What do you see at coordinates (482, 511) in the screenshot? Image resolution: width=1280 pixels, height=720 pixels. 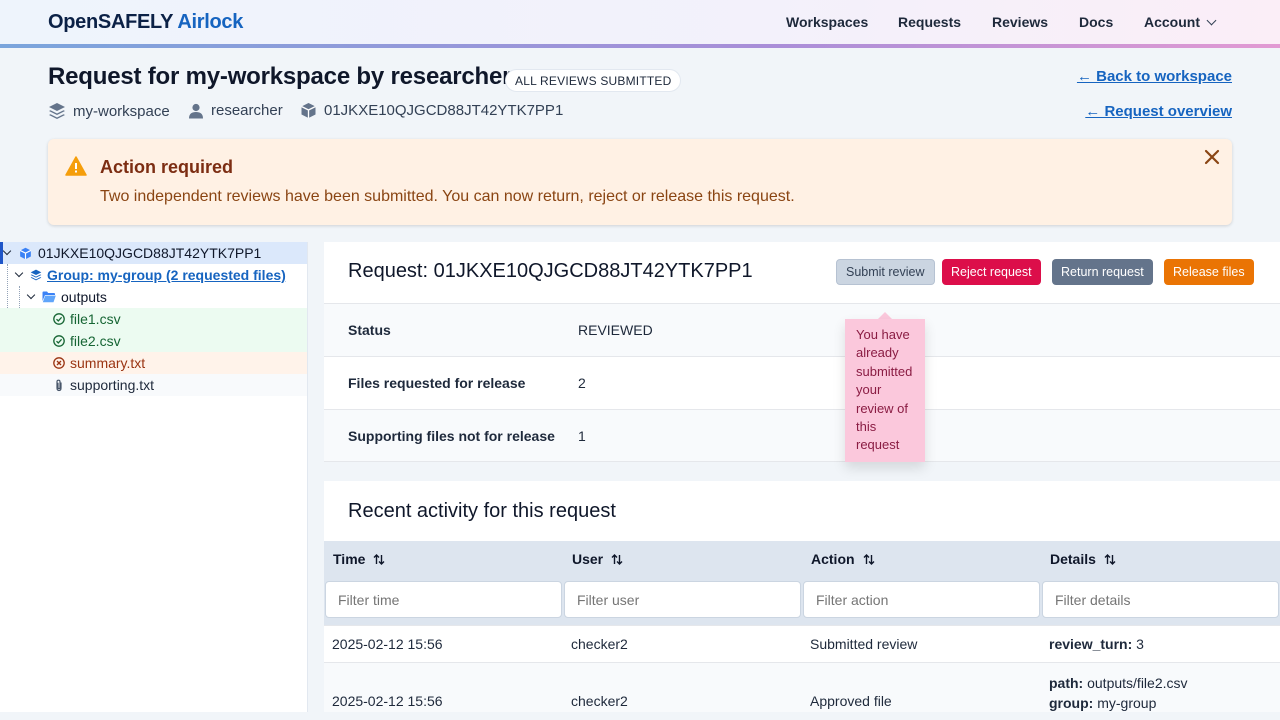 I see `activity-title: Recent activity for this request` at bounding box center [482, 511].